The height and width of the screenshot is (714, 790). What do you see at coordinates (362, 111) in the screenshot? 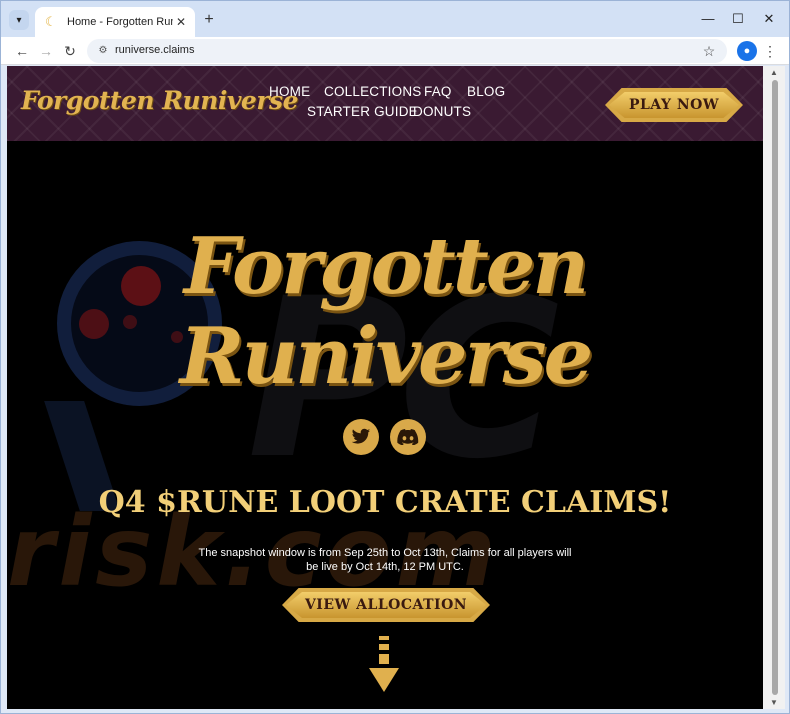
I see `nav-starter-guide: STARTER GUIDE` at bounding box center [362, 111].